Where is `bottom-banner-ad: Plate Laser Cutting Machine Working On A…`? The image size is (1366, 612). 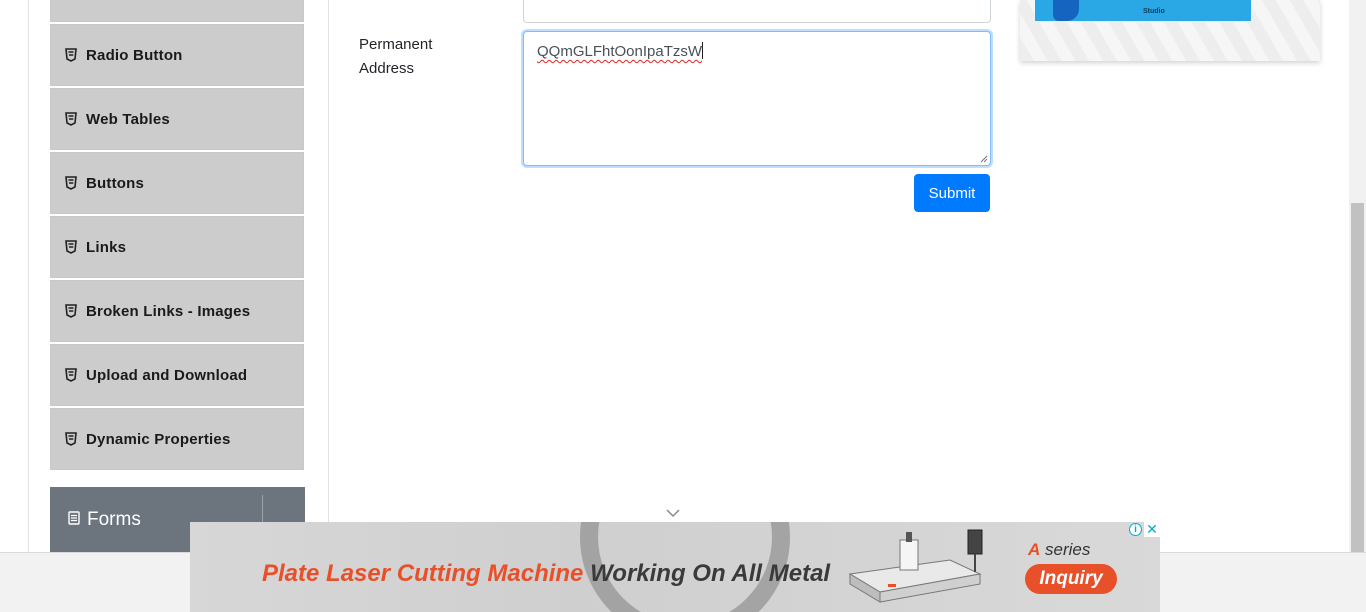
bottom-banner-ad: Plate Laser Cutting Machine Working On A… is located at coordinates (675, 567).